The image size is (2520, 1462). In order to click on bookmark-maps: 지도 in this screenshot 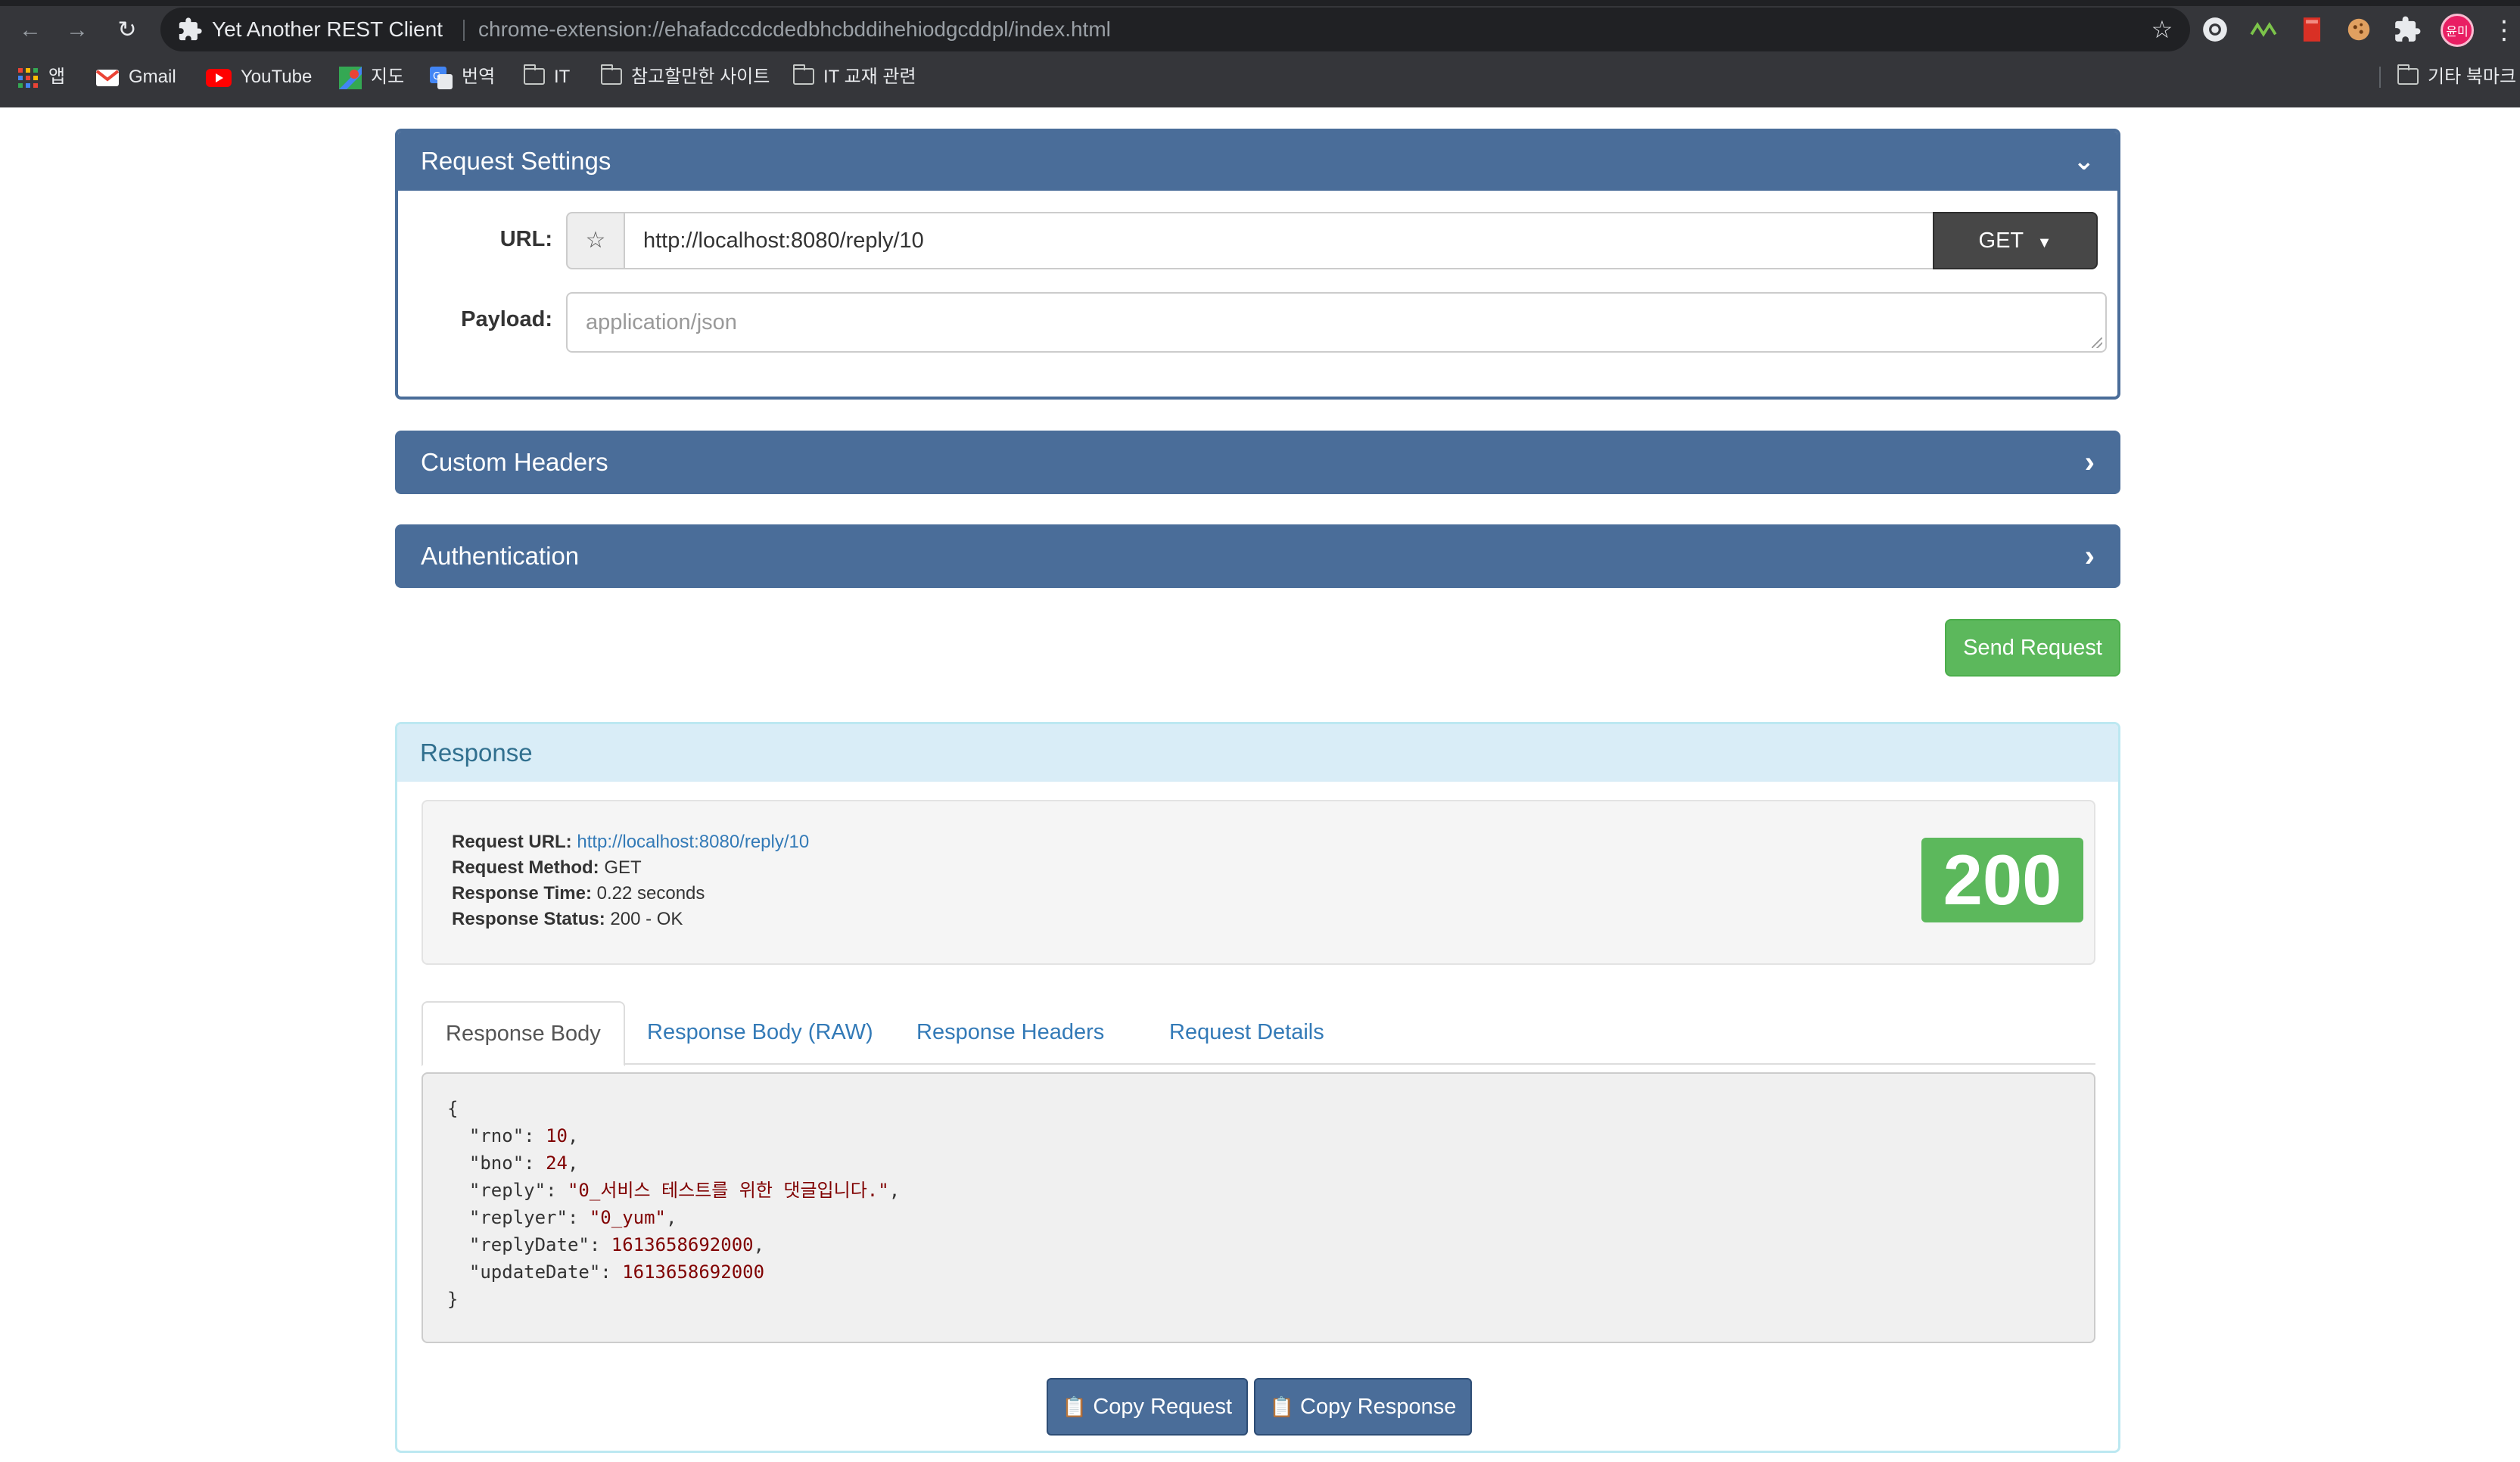, I will do `click(371, 77)`.